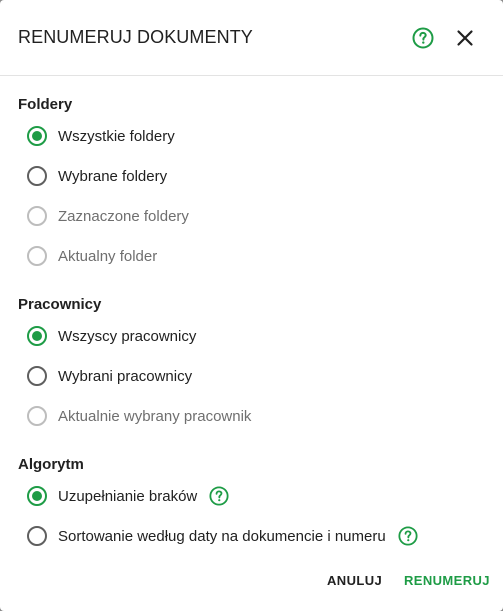 The image size is (503, 611). Describe the element at coordinates (125, 376) in the screenshot. I see `radio-label: Wybrani pracownicy` at that location.